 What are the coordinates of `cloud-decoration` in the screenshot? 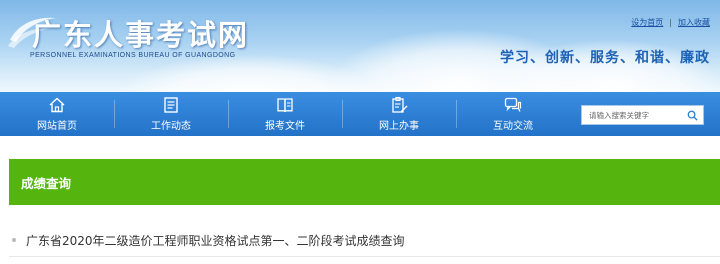 It's located at (250, 73).